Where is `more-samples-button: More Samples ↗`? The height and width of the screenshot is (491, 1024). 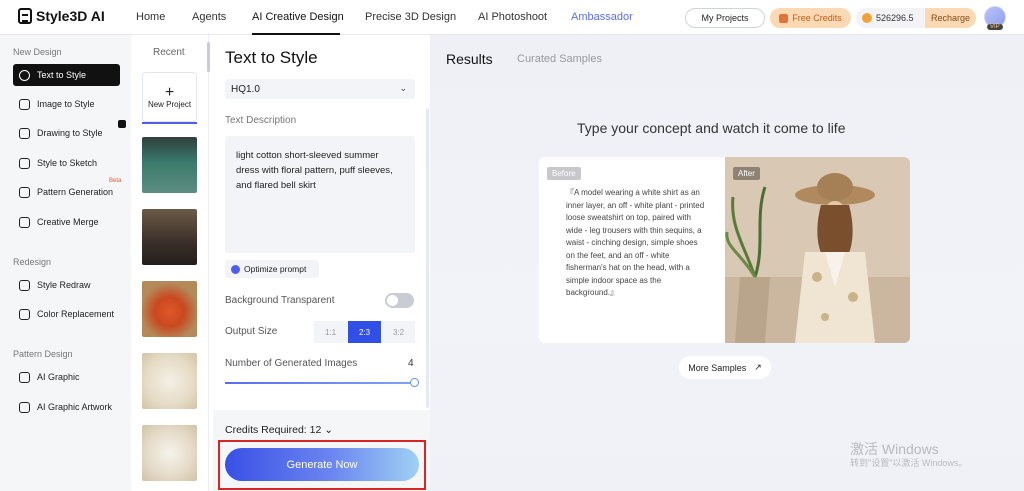 more-samples-button: More Samples ↗ is located at coordinates (725, 367).